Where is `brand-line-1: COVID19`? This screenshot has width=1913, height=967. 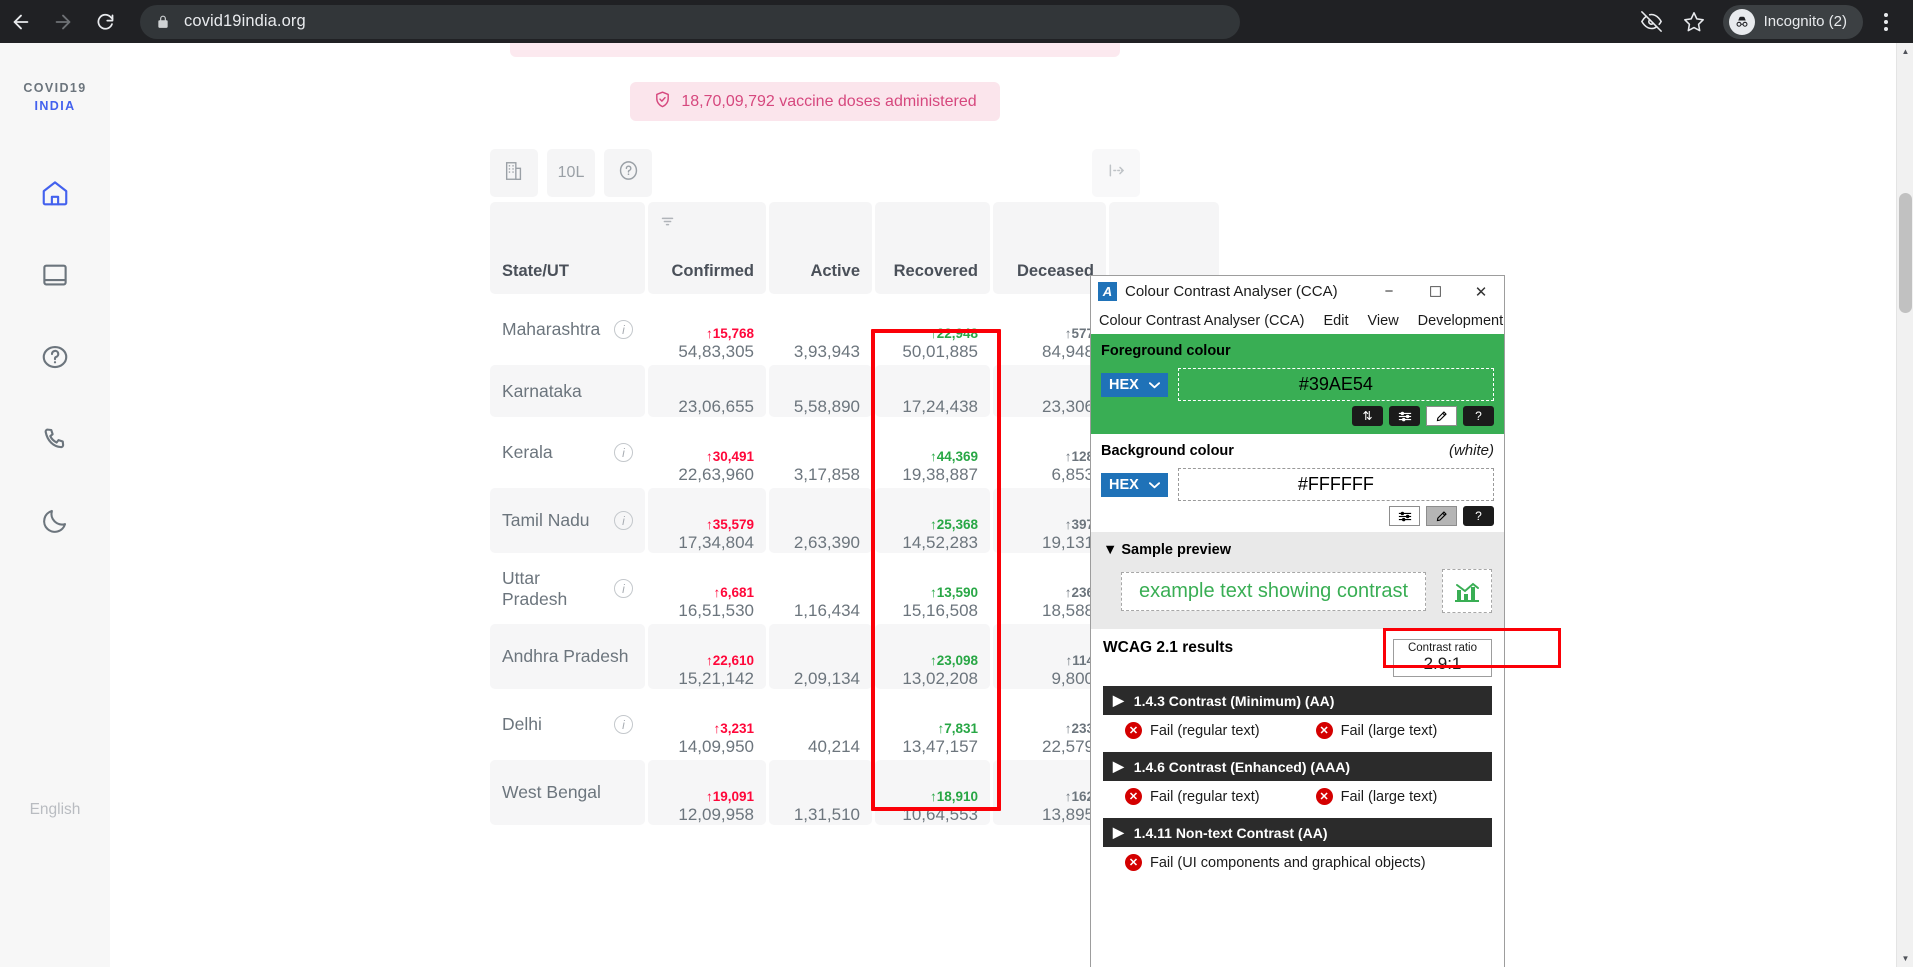
brand-line-1: COVID19 is located at coordinates (55, 88).